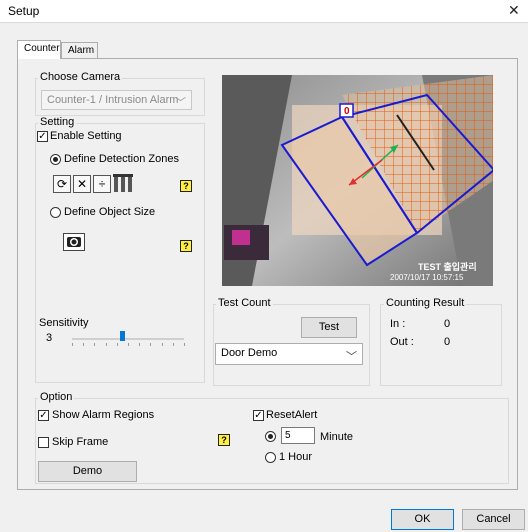  What do you see at coordinates (422, 519) in the screenshot?
I see `ok-button: OK` at bounding box center [422, 519].